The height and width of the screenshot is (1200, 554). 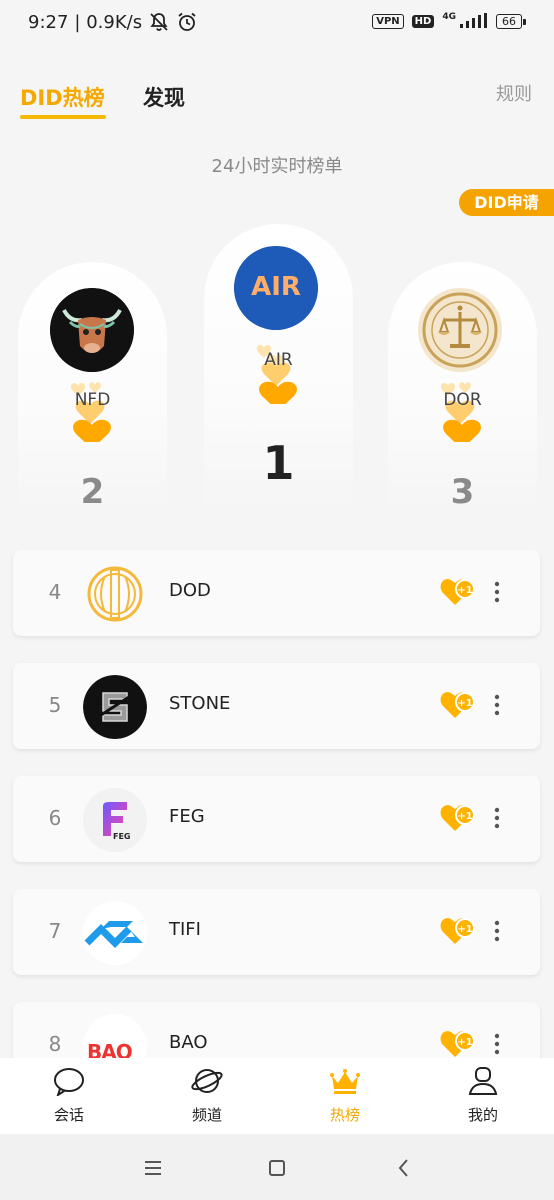 I want to click on list-name: FEG, so click(x=187, y=816).